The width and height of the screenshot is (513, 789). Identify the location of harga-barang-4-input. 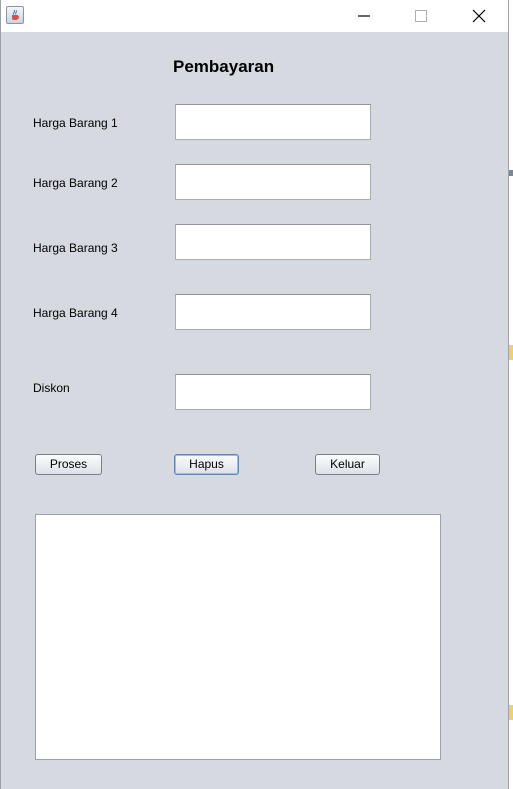
(273, 312).